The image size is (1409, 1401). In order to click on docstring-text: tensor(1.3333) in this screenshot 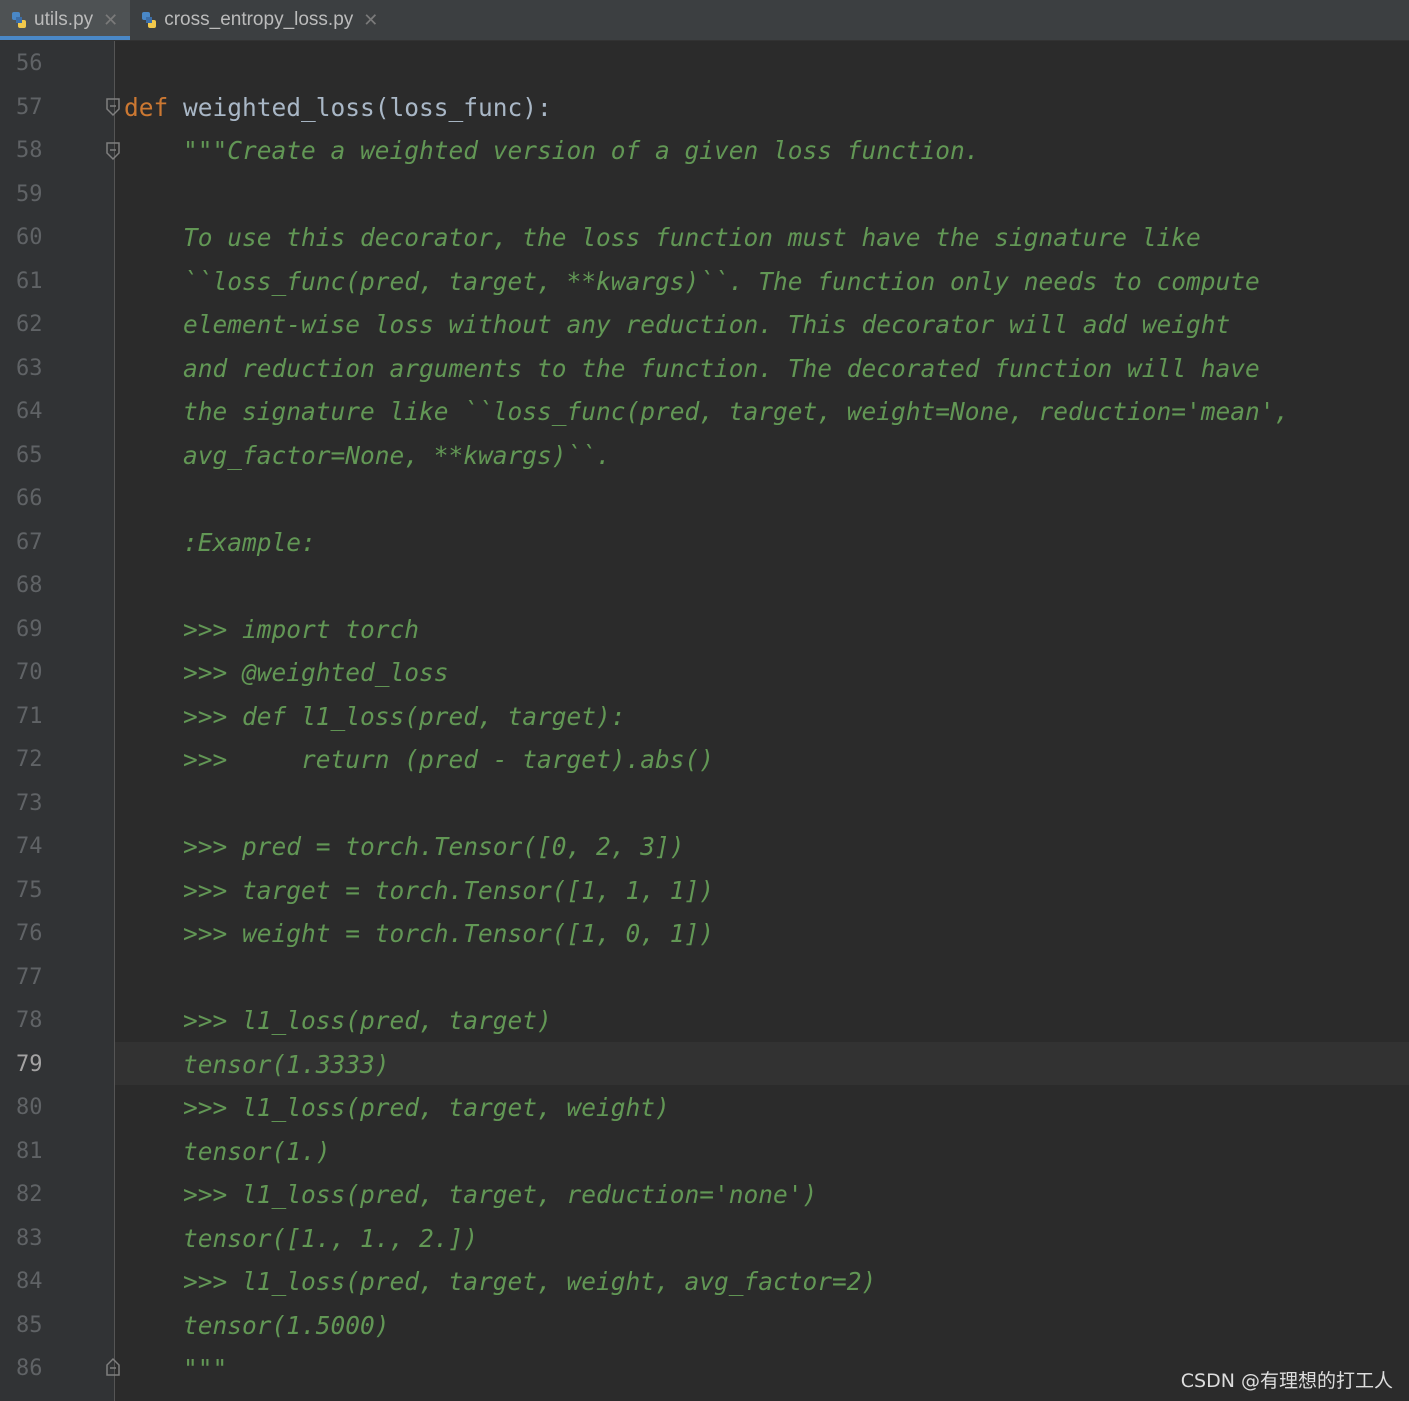, I will do `click(257, 1064)`.